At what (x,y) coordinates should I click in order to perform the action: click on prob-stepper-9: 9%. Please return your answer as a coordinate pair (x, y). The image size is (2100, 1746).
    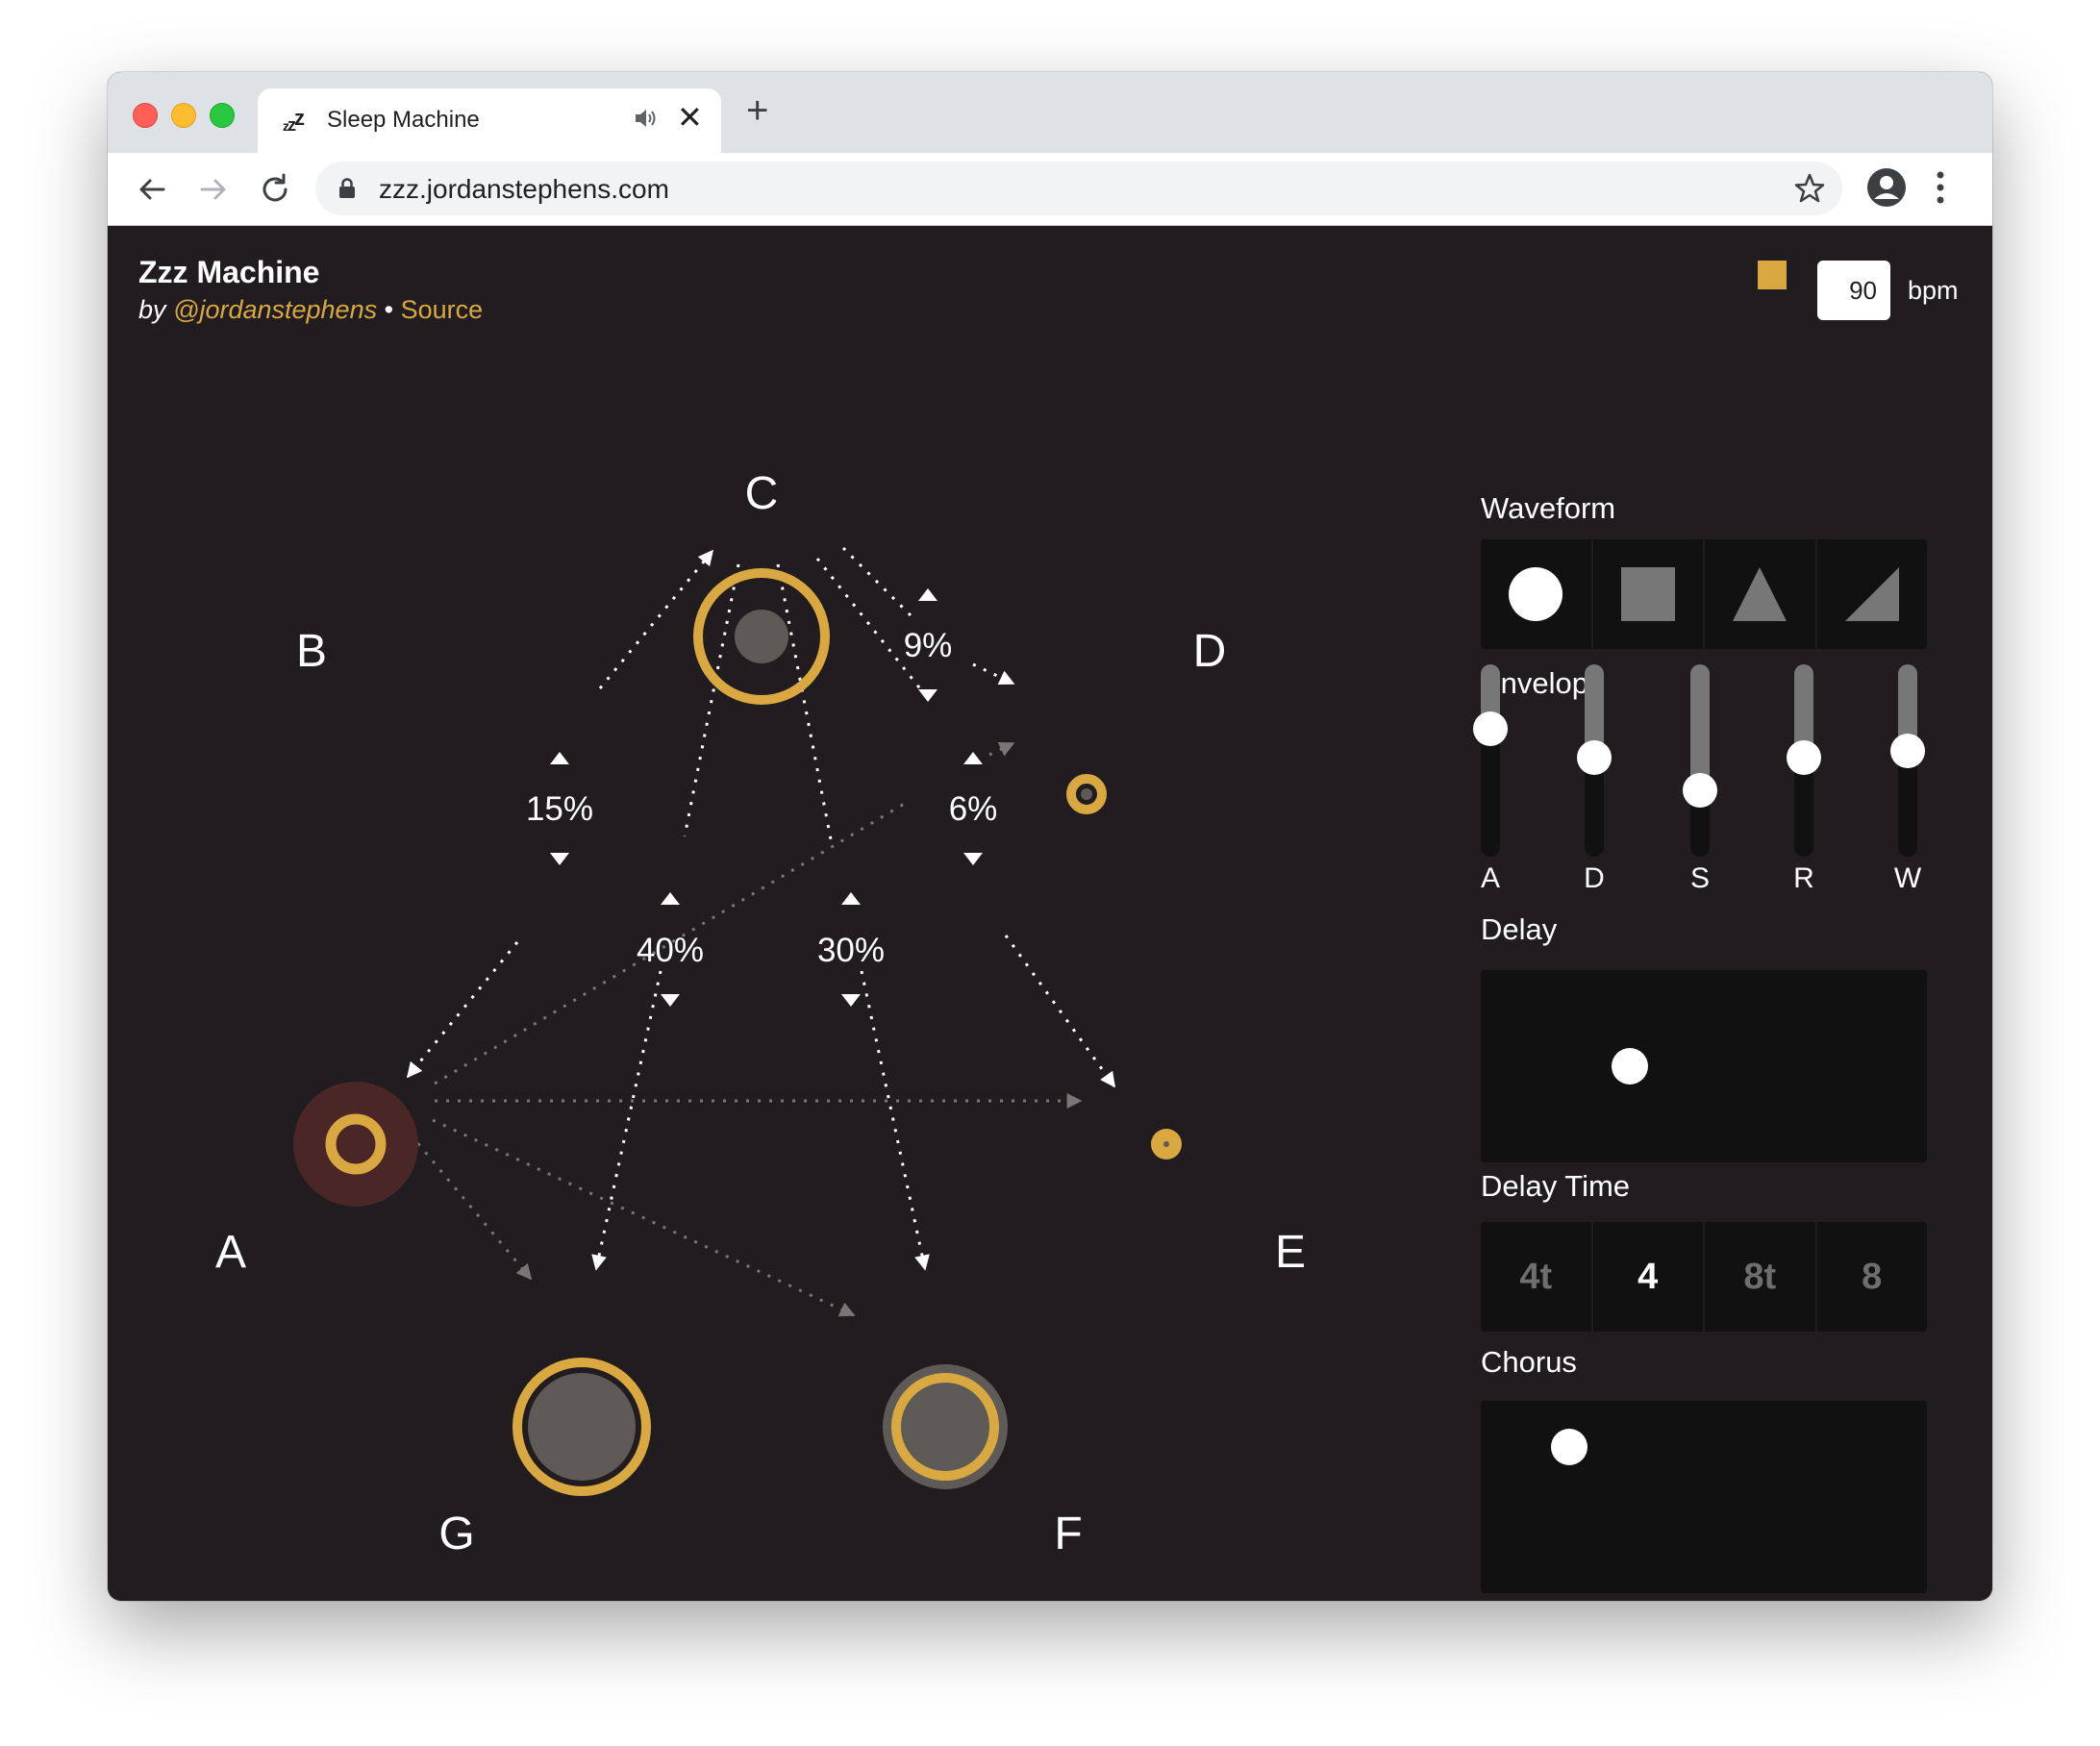
    Looking at the image, I should click on (928, 645).